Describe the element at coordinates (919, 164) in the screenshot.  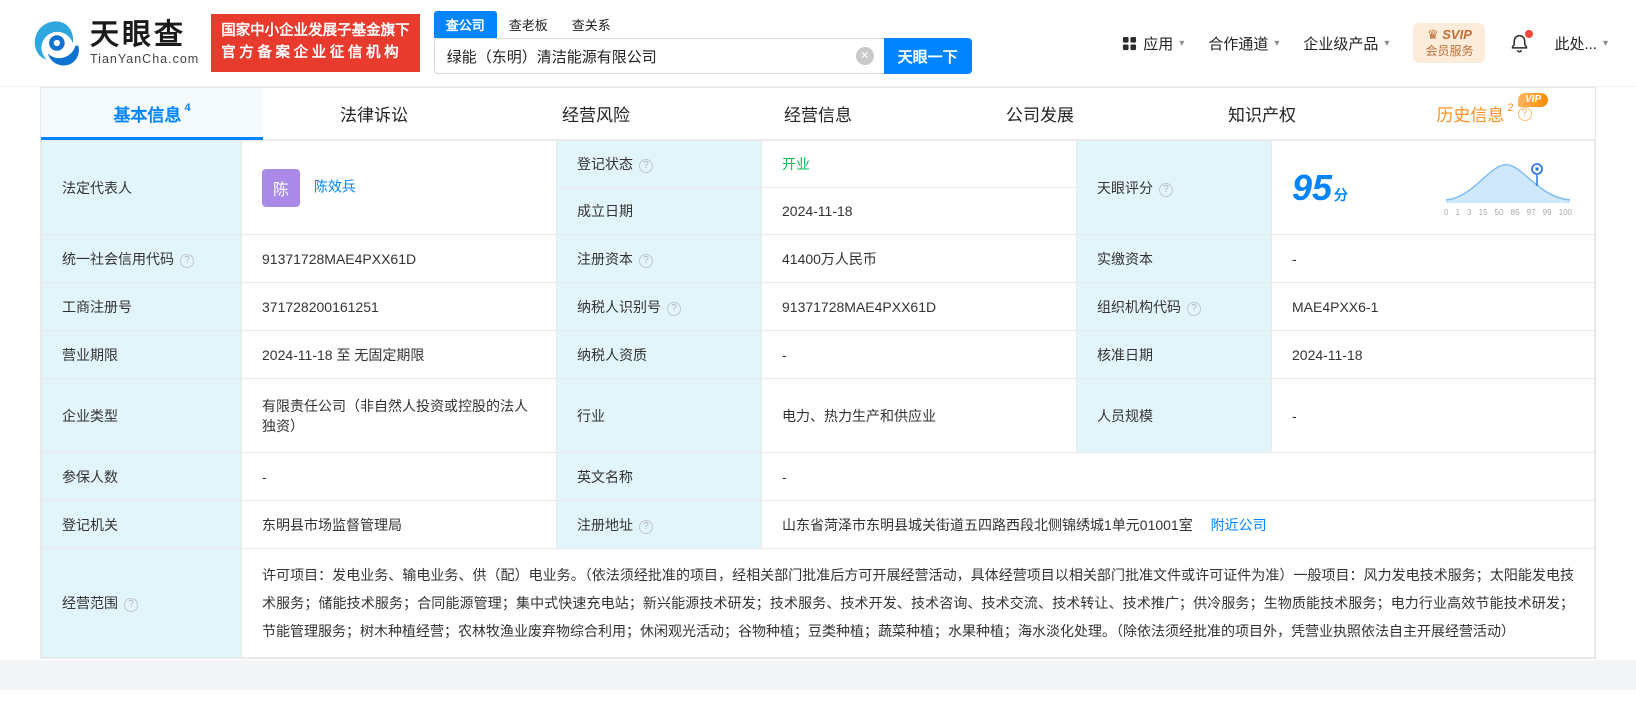
I see `registration-status-value: 开业` at that location.